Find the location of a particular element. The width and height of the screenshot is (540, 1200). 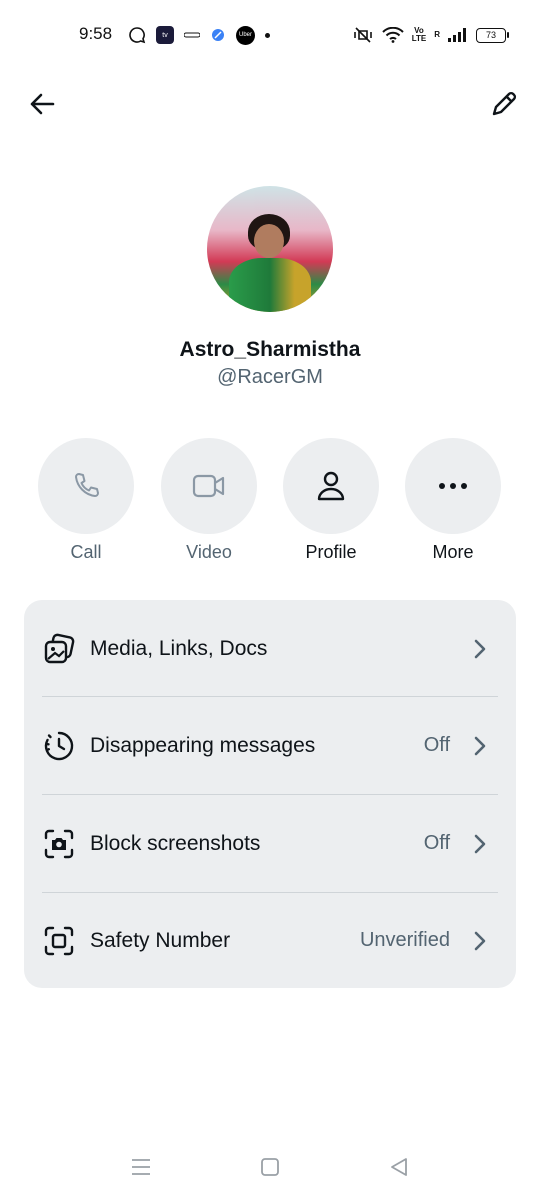

more-notifications-dot-icon is located at coordinates (267, 35).